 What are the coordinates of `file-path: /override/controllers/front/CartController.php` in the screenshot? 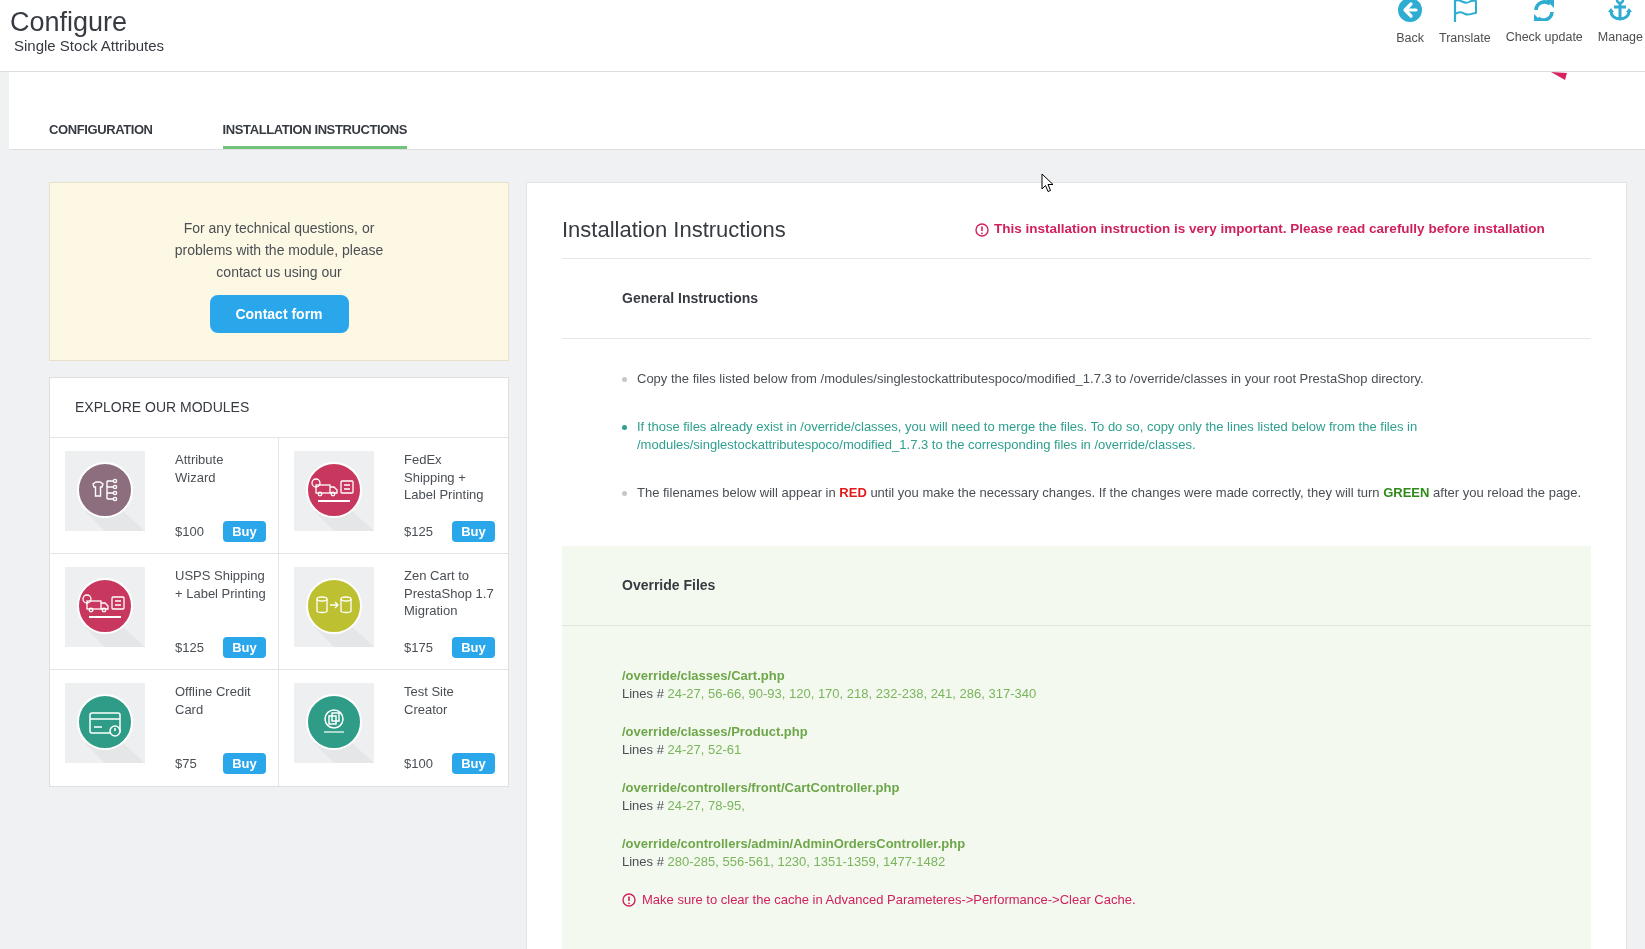 It's located at (761, 788).